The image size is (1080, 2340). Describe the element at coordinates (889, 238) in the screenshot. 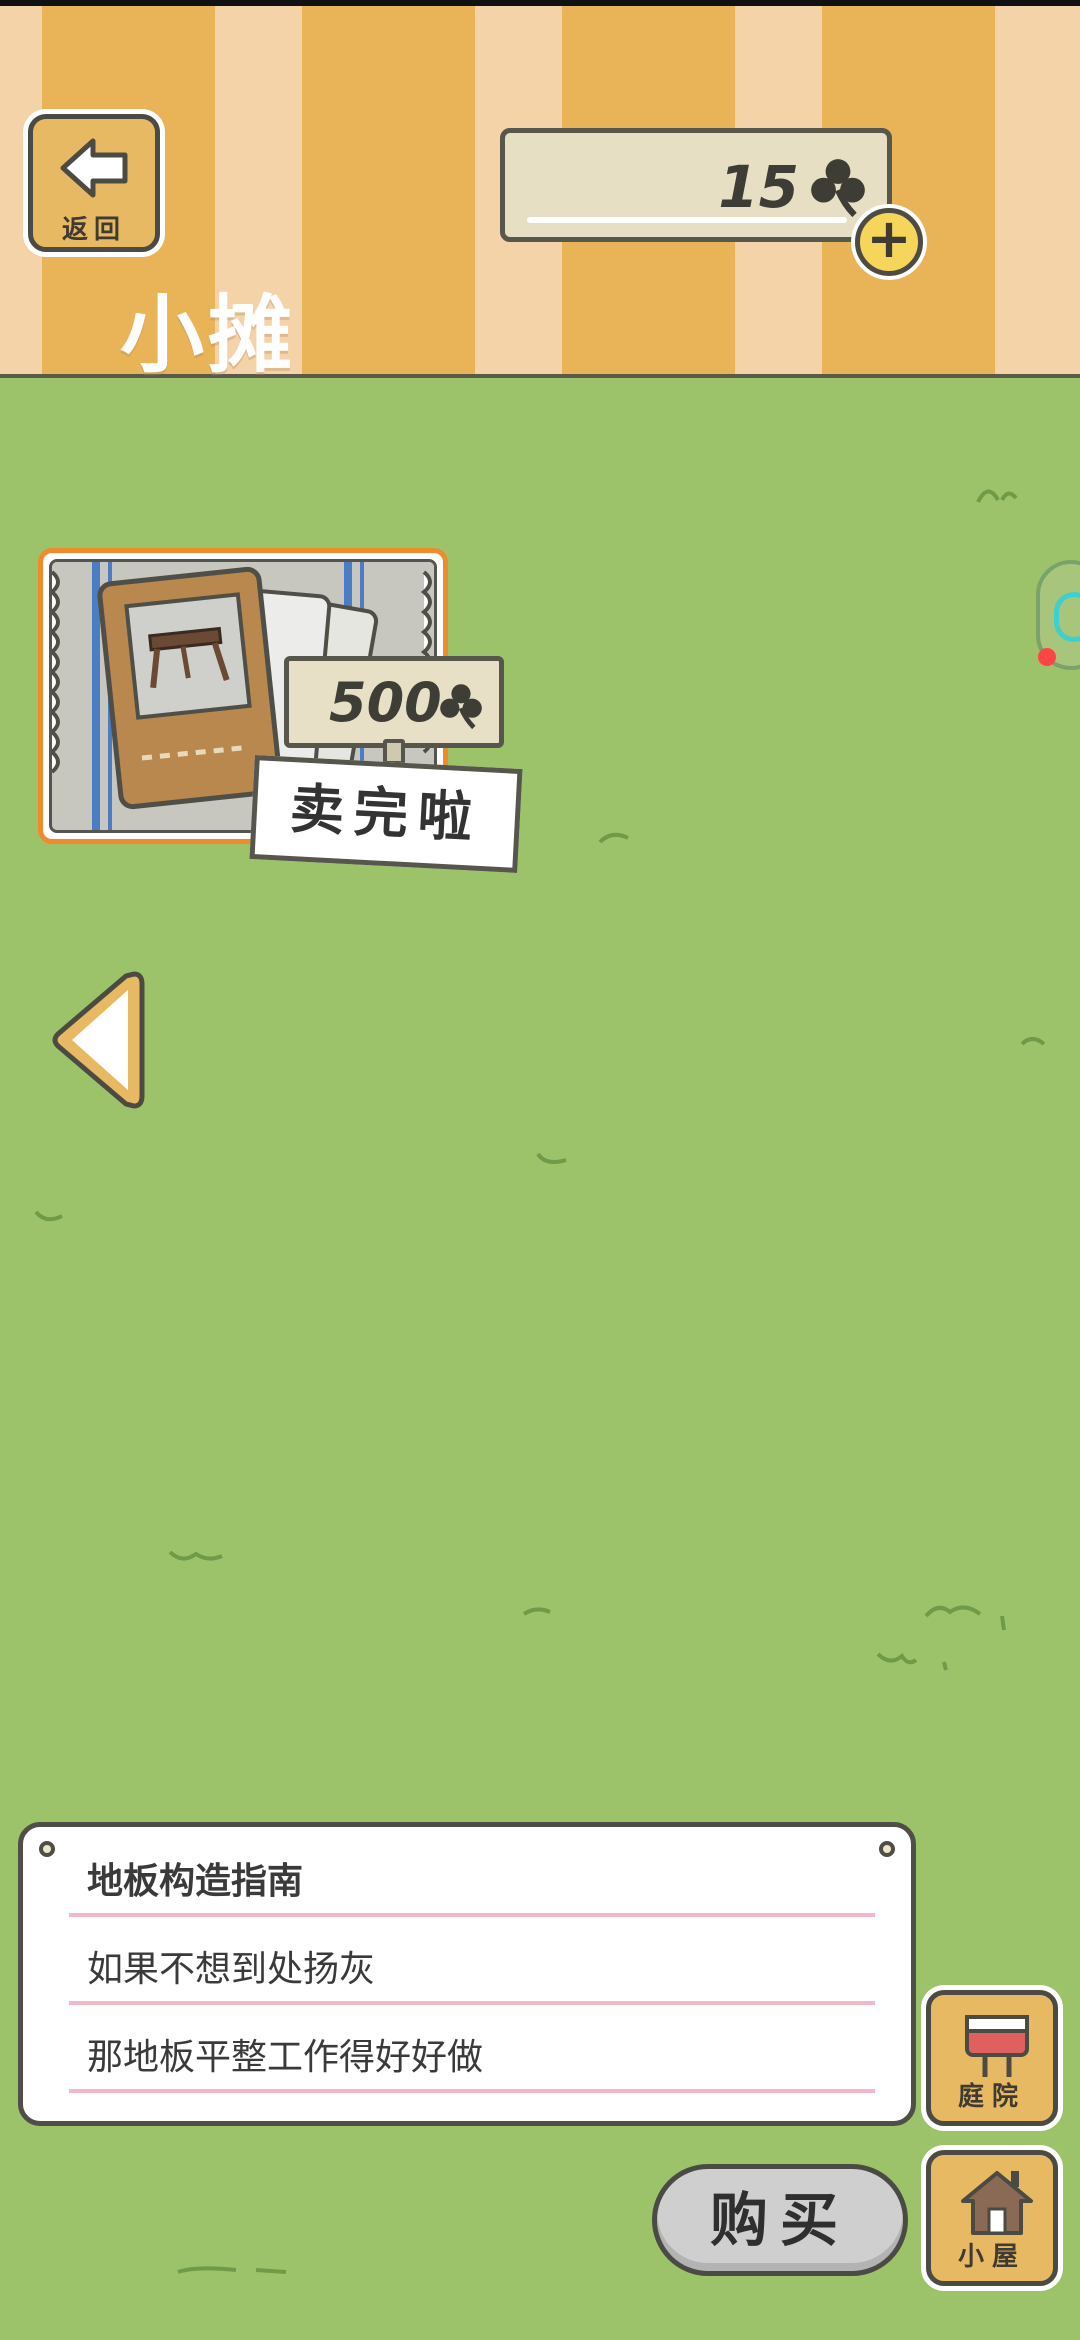

I see `plus-icon: +` at that location.